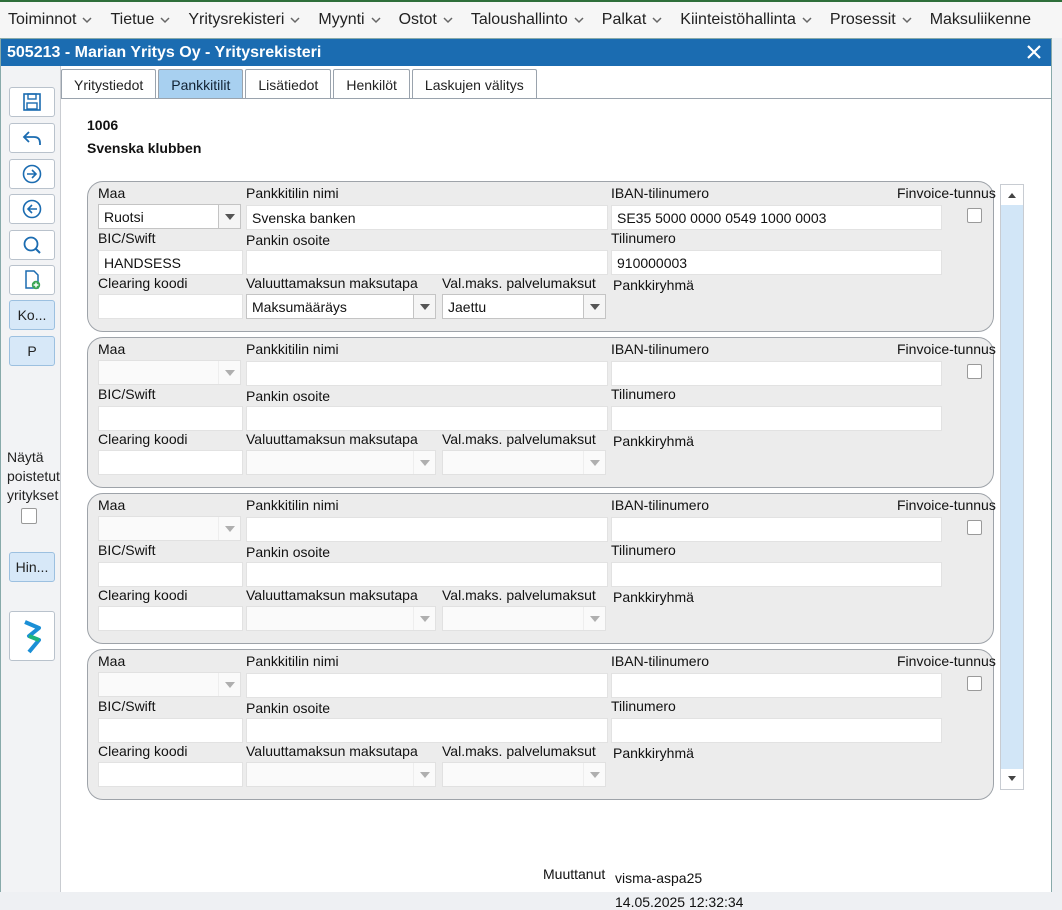 This screenshot has width=1062, height=910. Describe the element at coordinates (776, 262) in the screenshot. I see `account-number-input: 910000003` at that location.